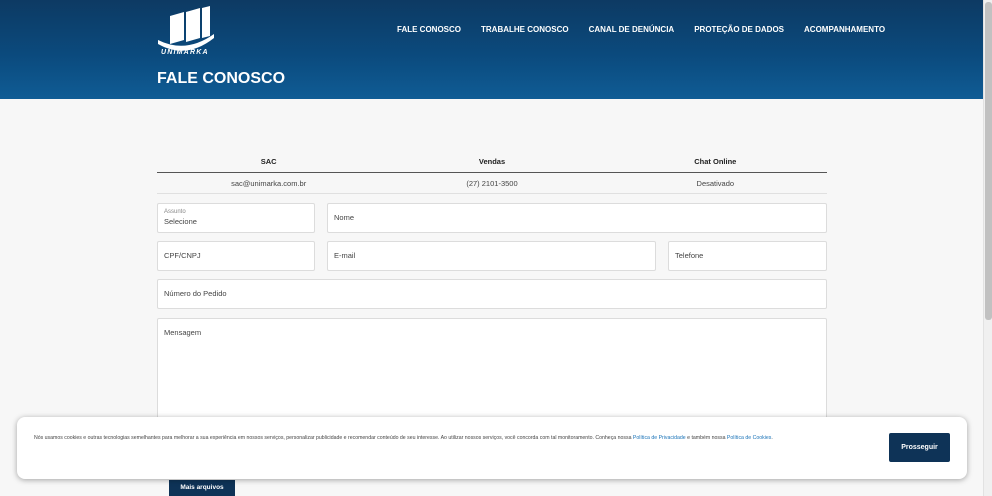 This screenshot has width=992, height=496. I want to click on nav-item-canal-denuncia: CANAL DE DENÚNCIA, so click(632, 29).